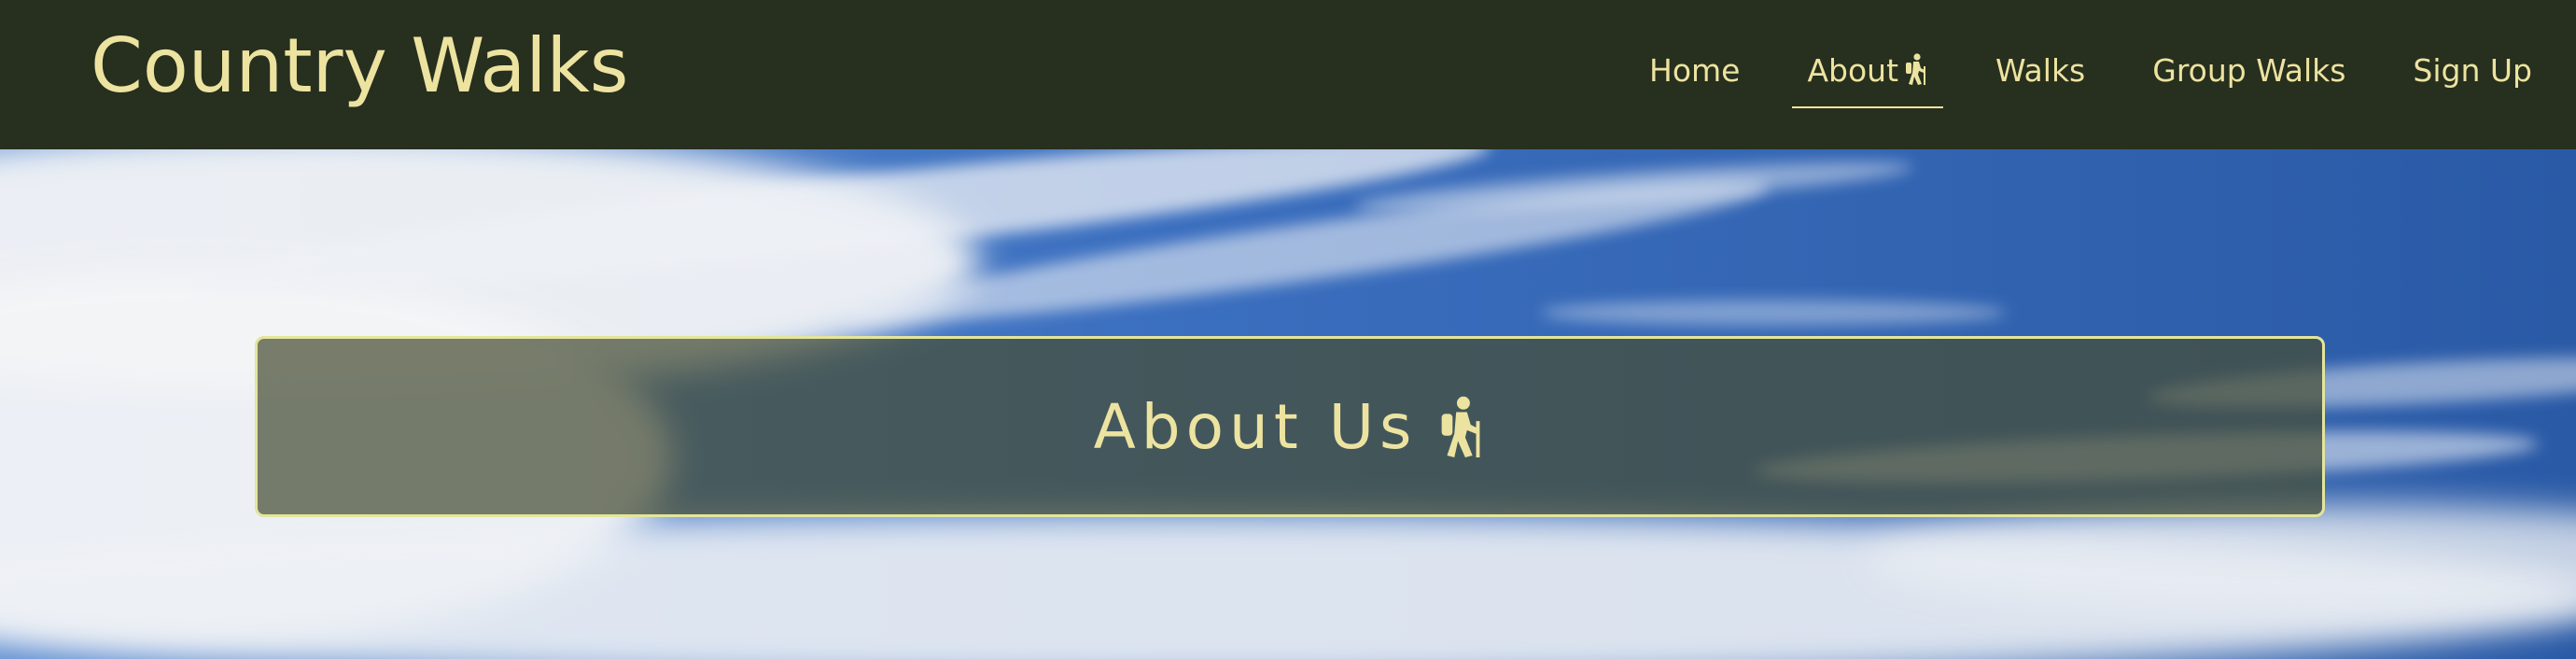 This screenshot has height=659, width=2576. Describe the element at coordinates (1255, 426) in the screenshot. I see `hero-title-text: About Us` at that location.